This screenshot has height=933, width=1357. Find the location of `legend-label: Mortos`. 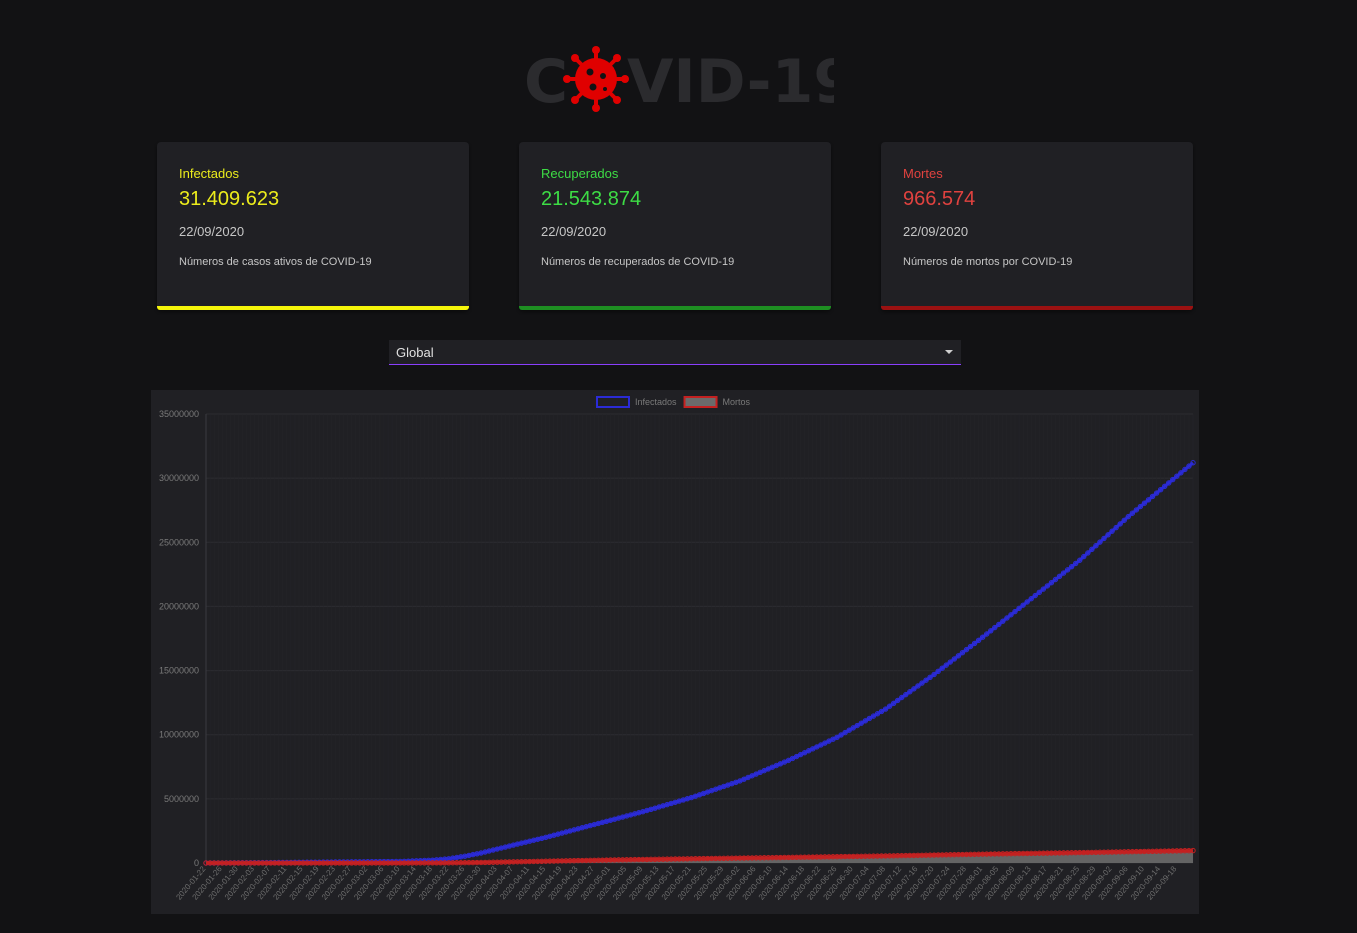

legend-label: Mortos is located at coordinates (737, 402).